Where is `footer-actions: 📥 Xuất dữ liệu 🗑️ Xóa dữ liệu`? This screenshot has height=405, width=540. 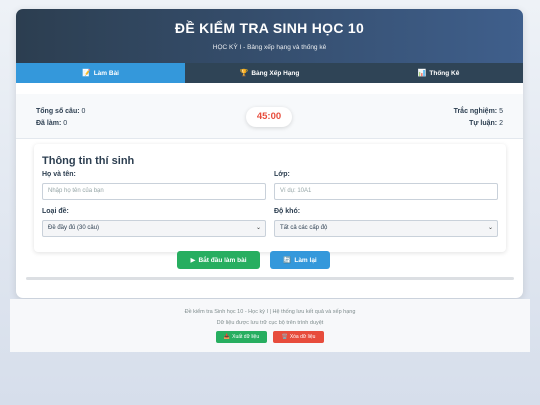
footer-actions: 📥 Xuất dữ liệu 🗑️ Xóa dữ liệu is located at coordinates (270, 337).